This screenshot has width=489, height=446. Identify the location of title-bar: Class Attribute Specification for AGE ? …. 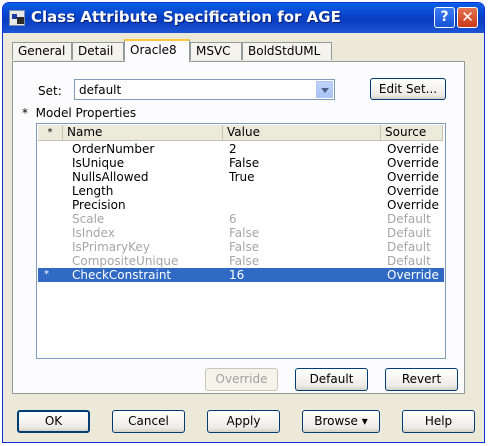
(243, 18).